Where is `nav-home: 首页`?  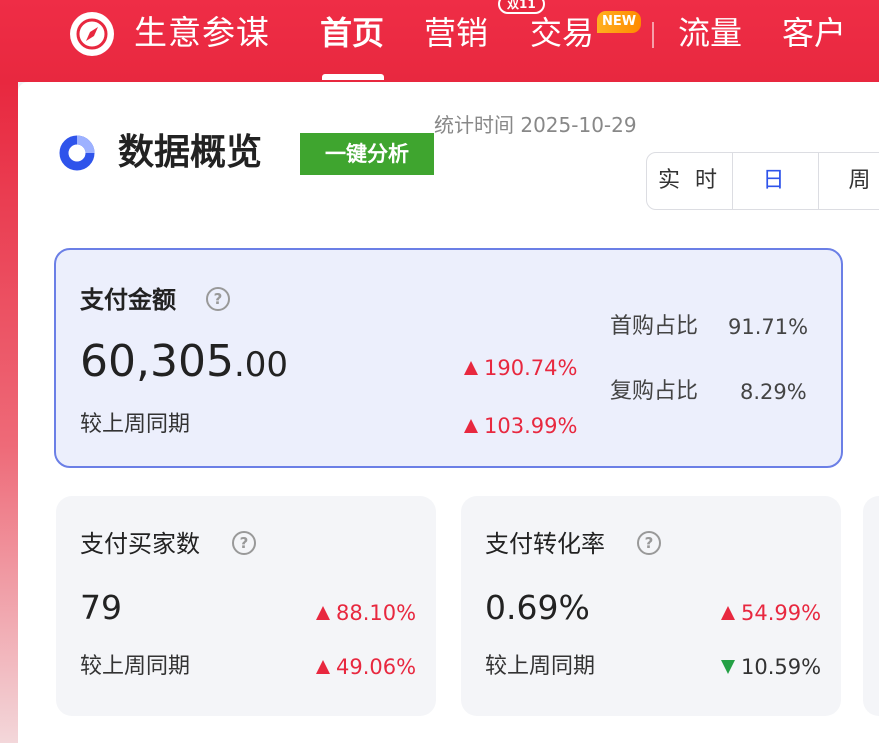 nav-home: 首页 is located at coordinates (352, 33).